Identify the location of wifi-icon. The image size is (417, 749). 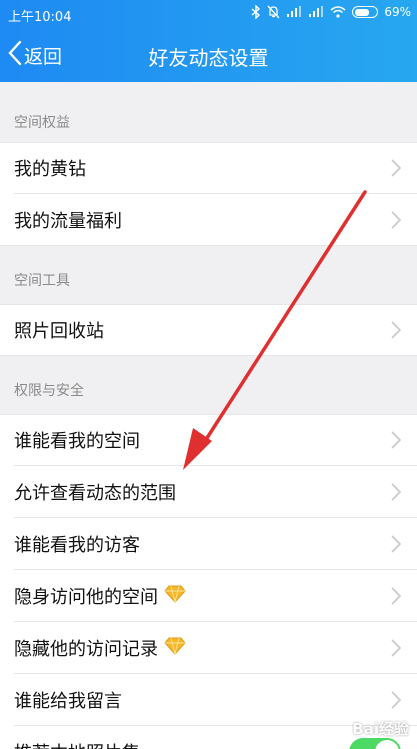
(338, 12).